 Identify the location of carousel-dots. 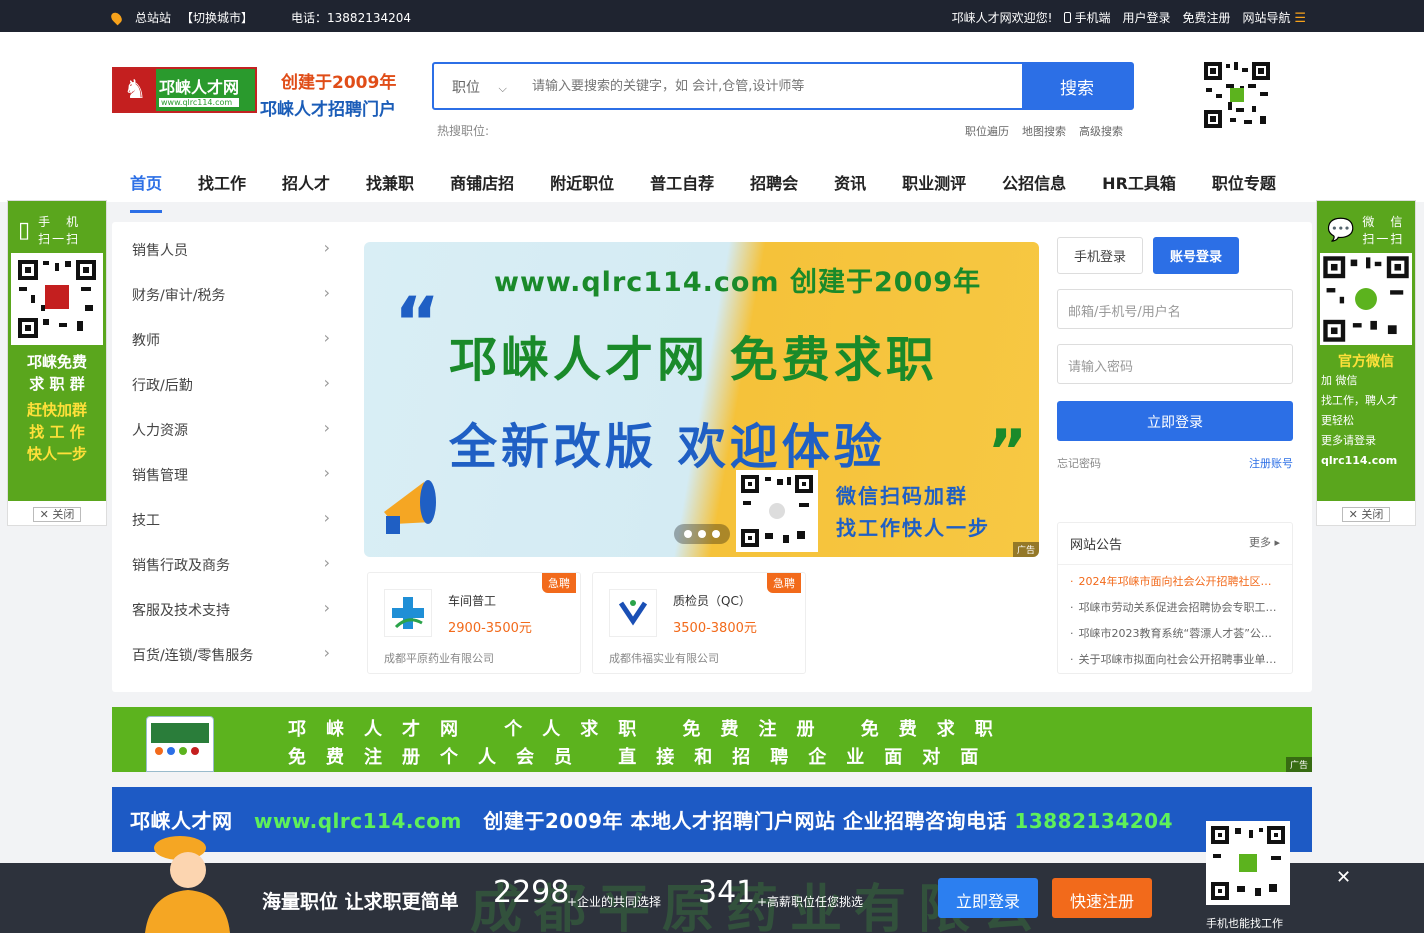
(702, 534).